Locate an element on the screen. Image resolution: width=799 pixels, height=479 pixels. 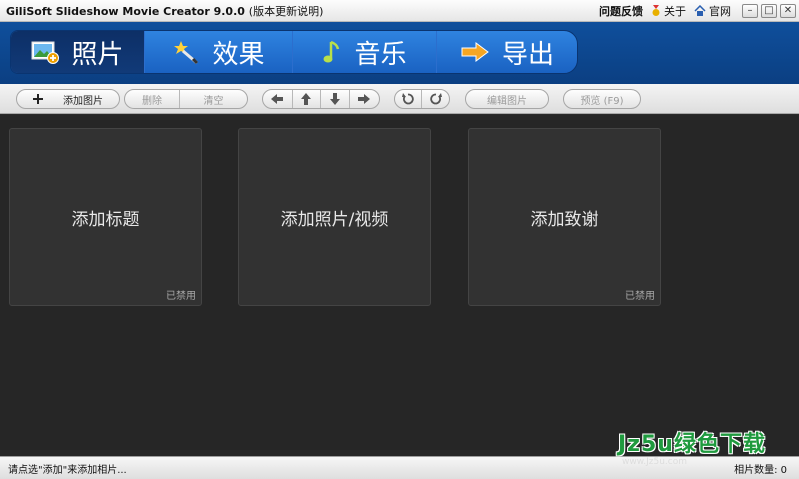
tab-music: 音乐 is located at coordinates (365, 52).